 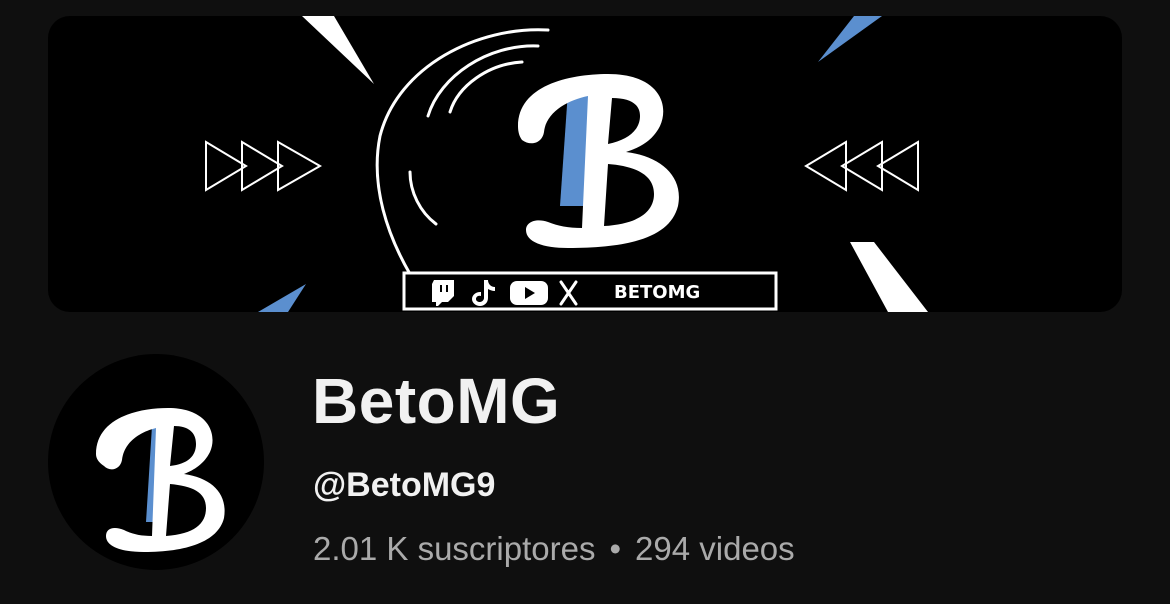 What do you see at coordinates (404, 485) in the screenshot?
I see `channel-handle: @BetoMG9` at bounding box center [404, 485].